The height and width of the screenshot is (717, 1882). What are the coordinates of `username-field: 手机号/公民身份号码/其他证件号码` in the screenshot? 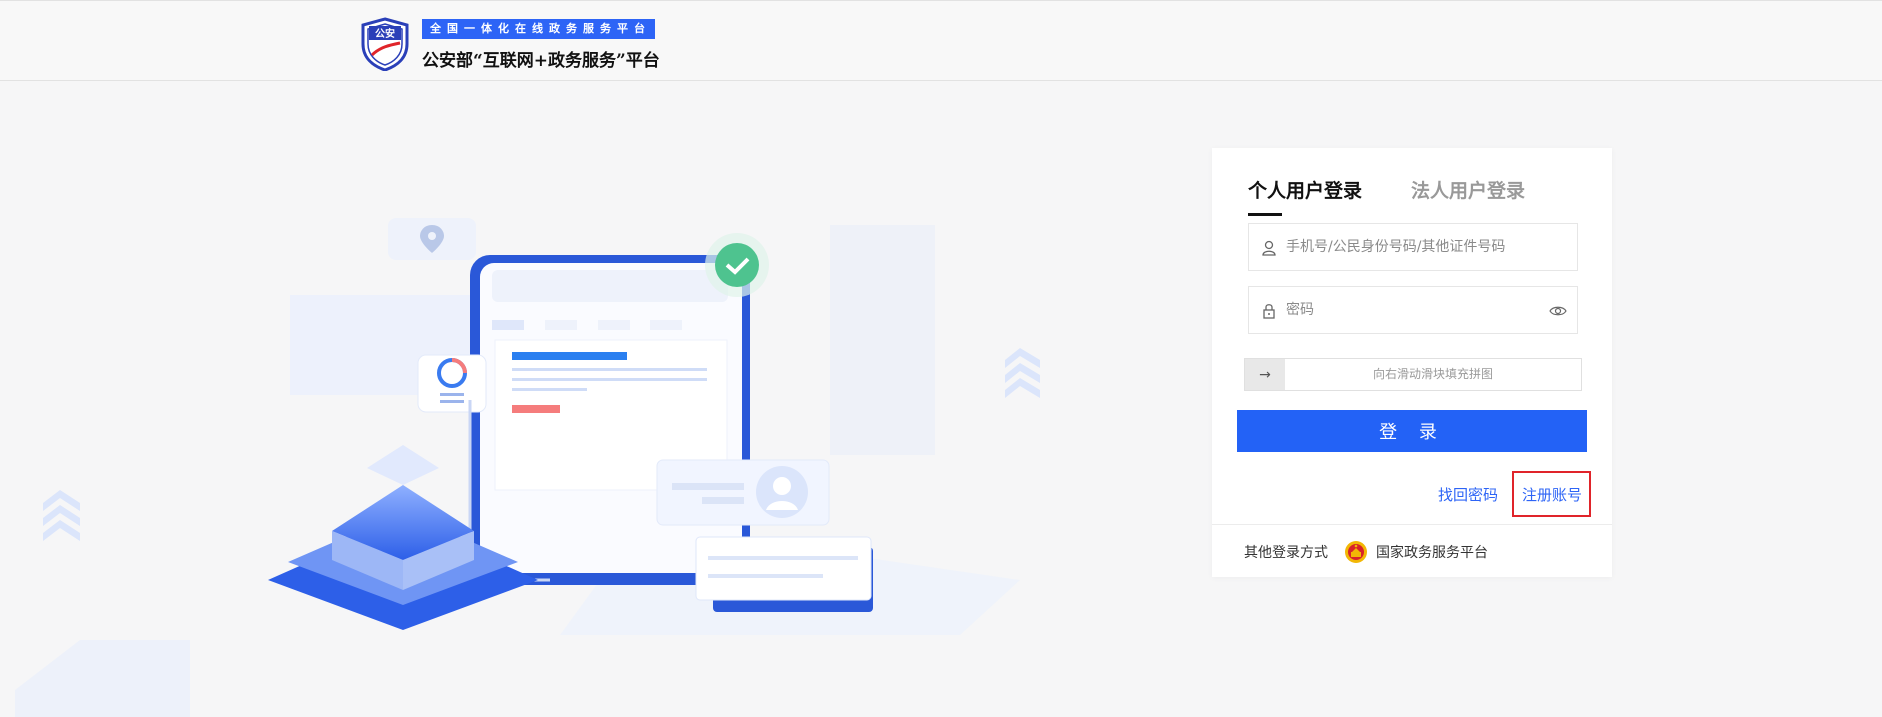 It's located at (1413, 247).